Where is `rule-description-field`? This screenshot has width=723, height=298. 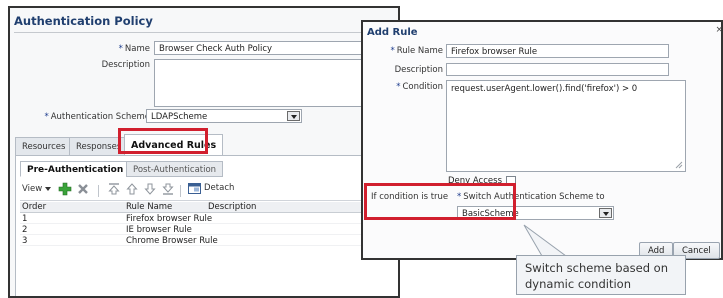 rule-description-field is located at coordinates (557, 69).